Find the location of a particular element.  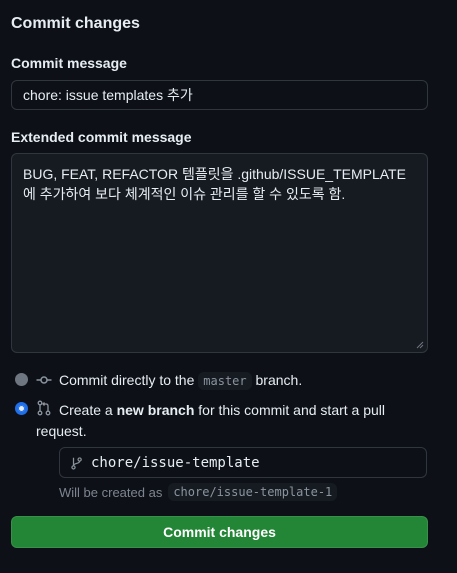

created-branch-code: chore/issue-template-1 is located at coordinates (253, 492).